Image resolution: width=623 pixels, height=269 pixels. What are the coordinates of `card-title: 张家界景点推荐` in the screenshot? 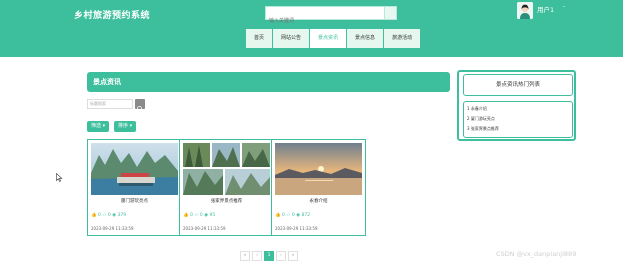 It's located at (226, 201).